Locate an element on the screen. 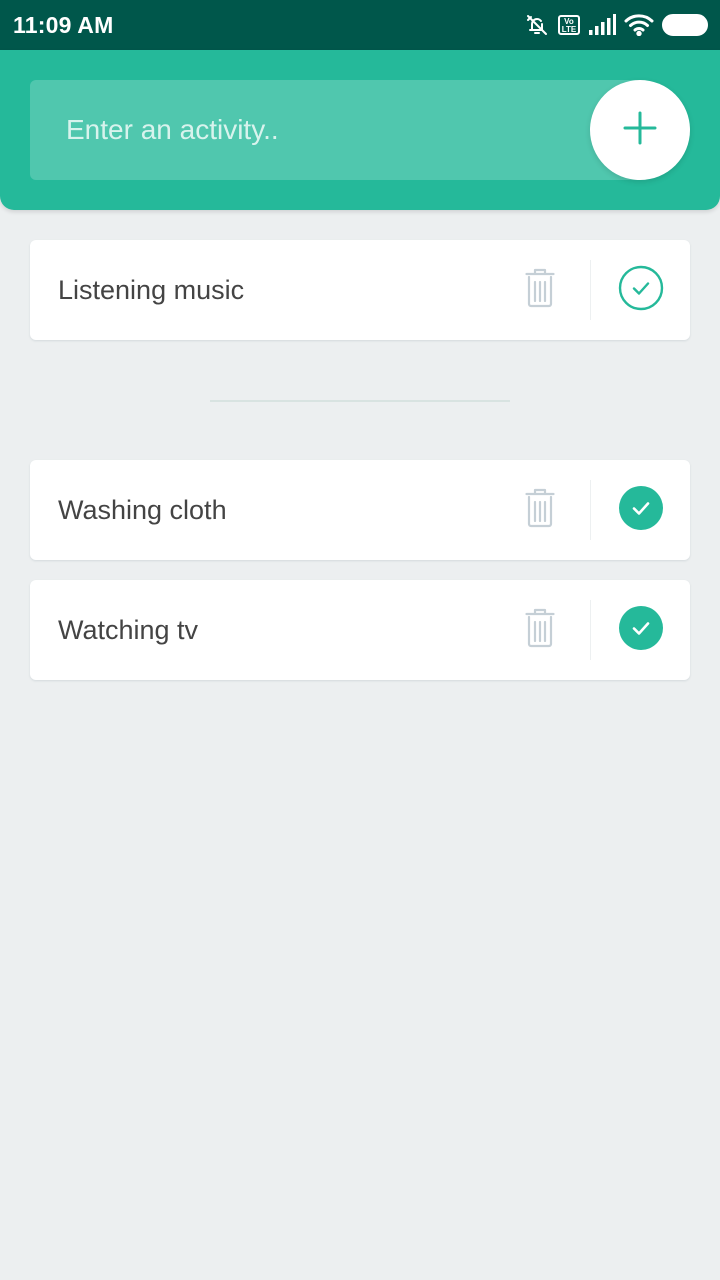  alarm-off-icon is located at coordinates (537, 25).